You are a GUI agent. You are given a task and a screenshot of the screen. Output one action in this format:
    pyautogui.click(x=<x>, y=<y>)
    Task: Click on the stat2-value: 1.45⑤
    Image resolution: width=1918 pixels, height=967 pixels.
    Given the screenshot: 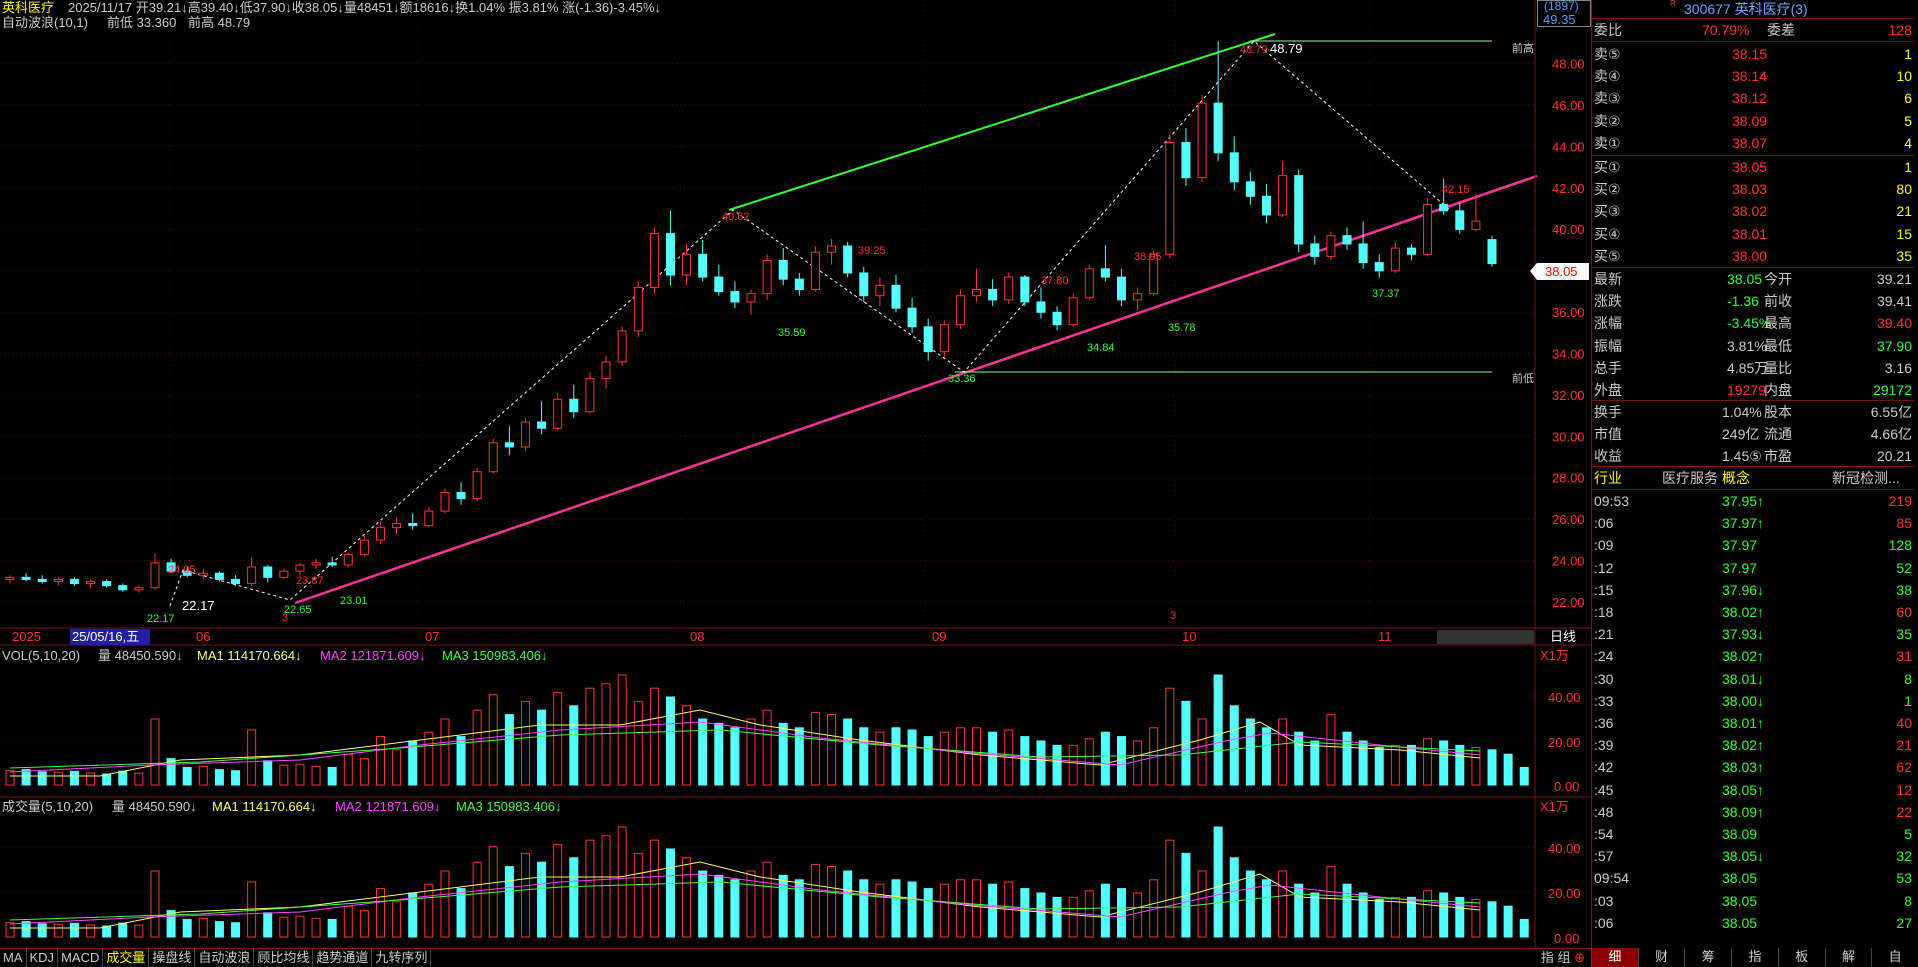 What is the action you would take?
    pyautogui.click(x=1742, y=456)
    